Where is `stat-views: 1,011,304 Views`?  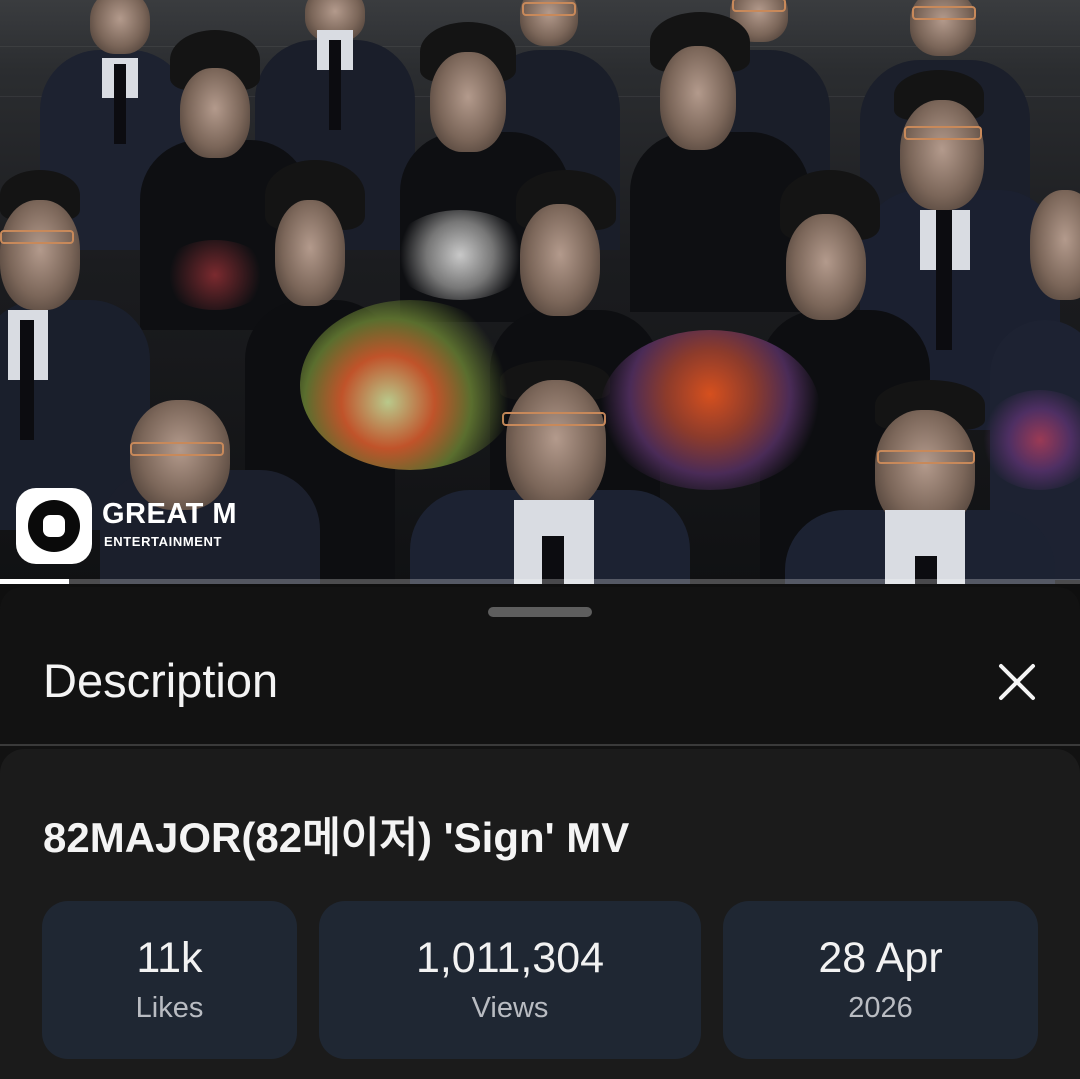 stat-views: 1,011,304 Views is located at coordinates (510, 980).